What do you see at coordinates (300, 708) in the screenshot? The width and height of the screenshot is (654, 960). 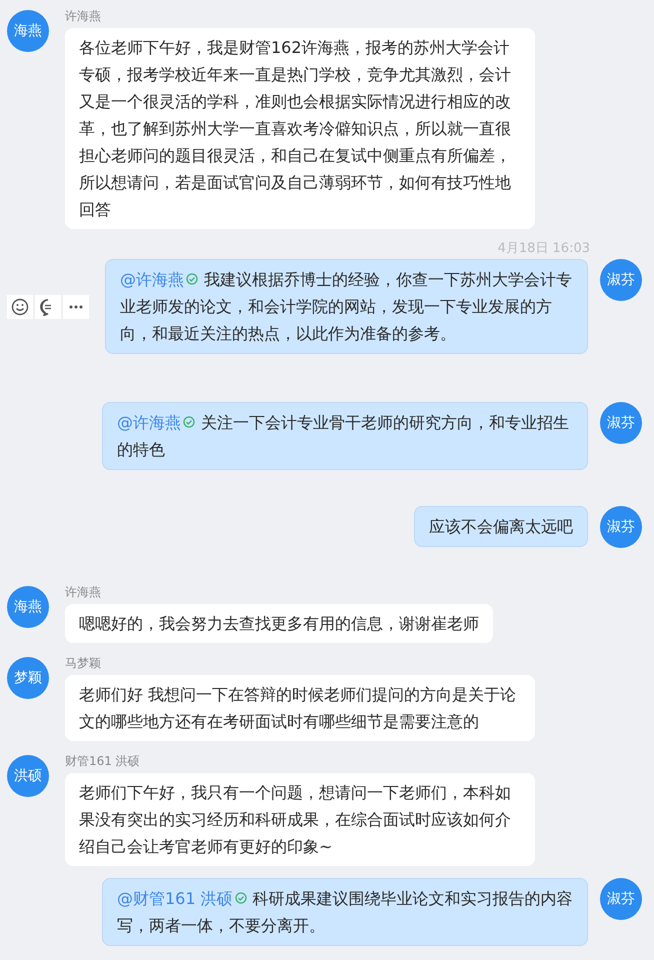 I see `message-bubble: 老师们好 我想问一下在答辩的时候老师们提问的方向是关于论文的哪些地方还有在考研面试时有哪些细节是需要注意的` at bounding box center [300, 708].